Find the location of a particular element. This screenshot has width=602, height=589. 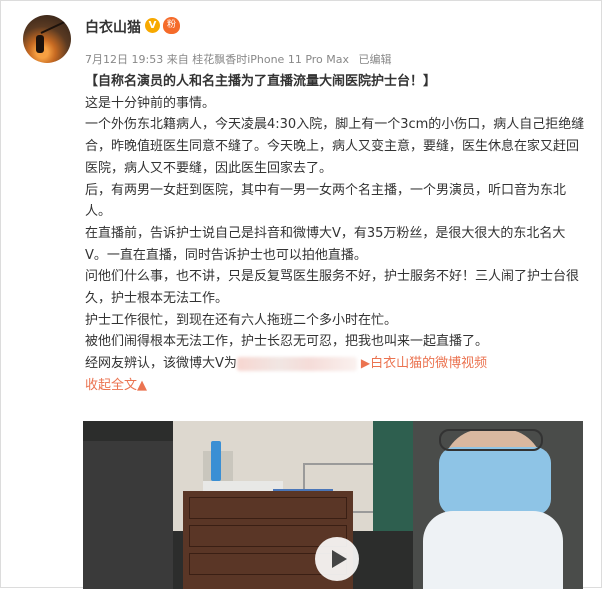

post-last-line: 经网友辨认，该微博大V为 ▶白衣山猫的微博视频 is located at coordinates (286, 364).